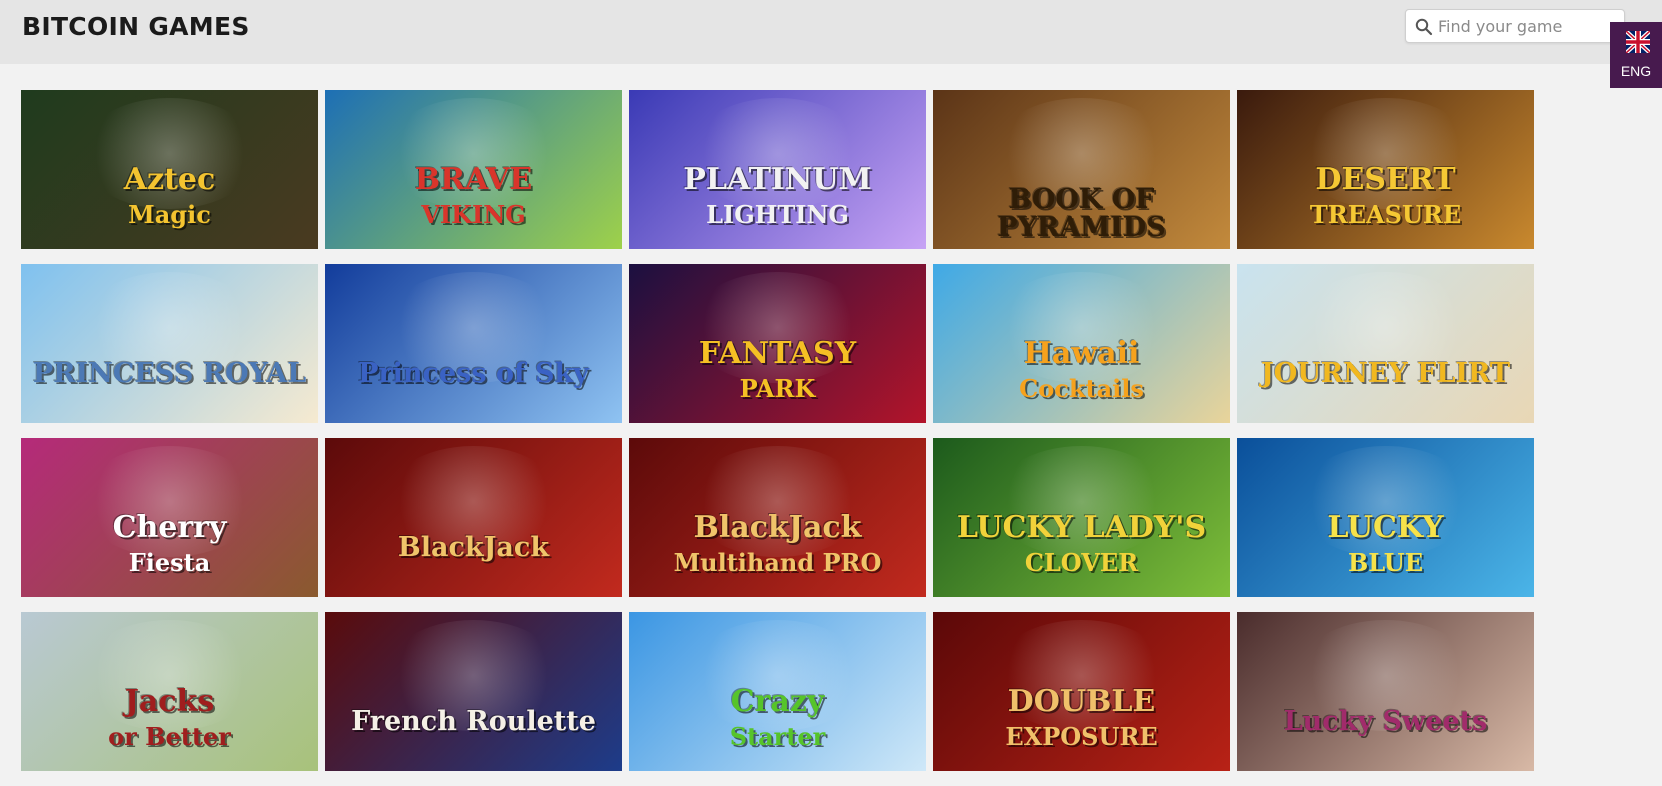 This screenshot has width=1662, height=786. I want to click on game-subtitle: LIGHTING, so click(777, 214).